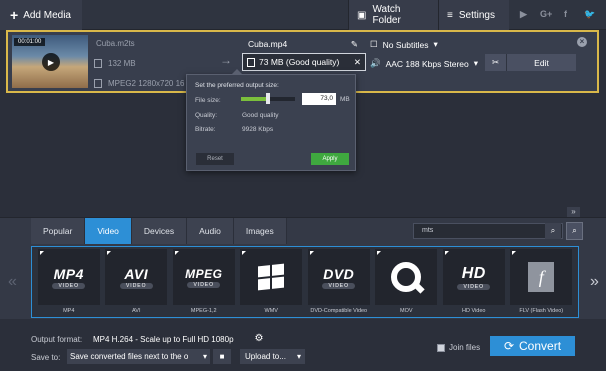 The image size is (606, 371). Describe the element at coordinates (47, 15) in the screenshot. I see `add-media-label: Add Media` at that location.